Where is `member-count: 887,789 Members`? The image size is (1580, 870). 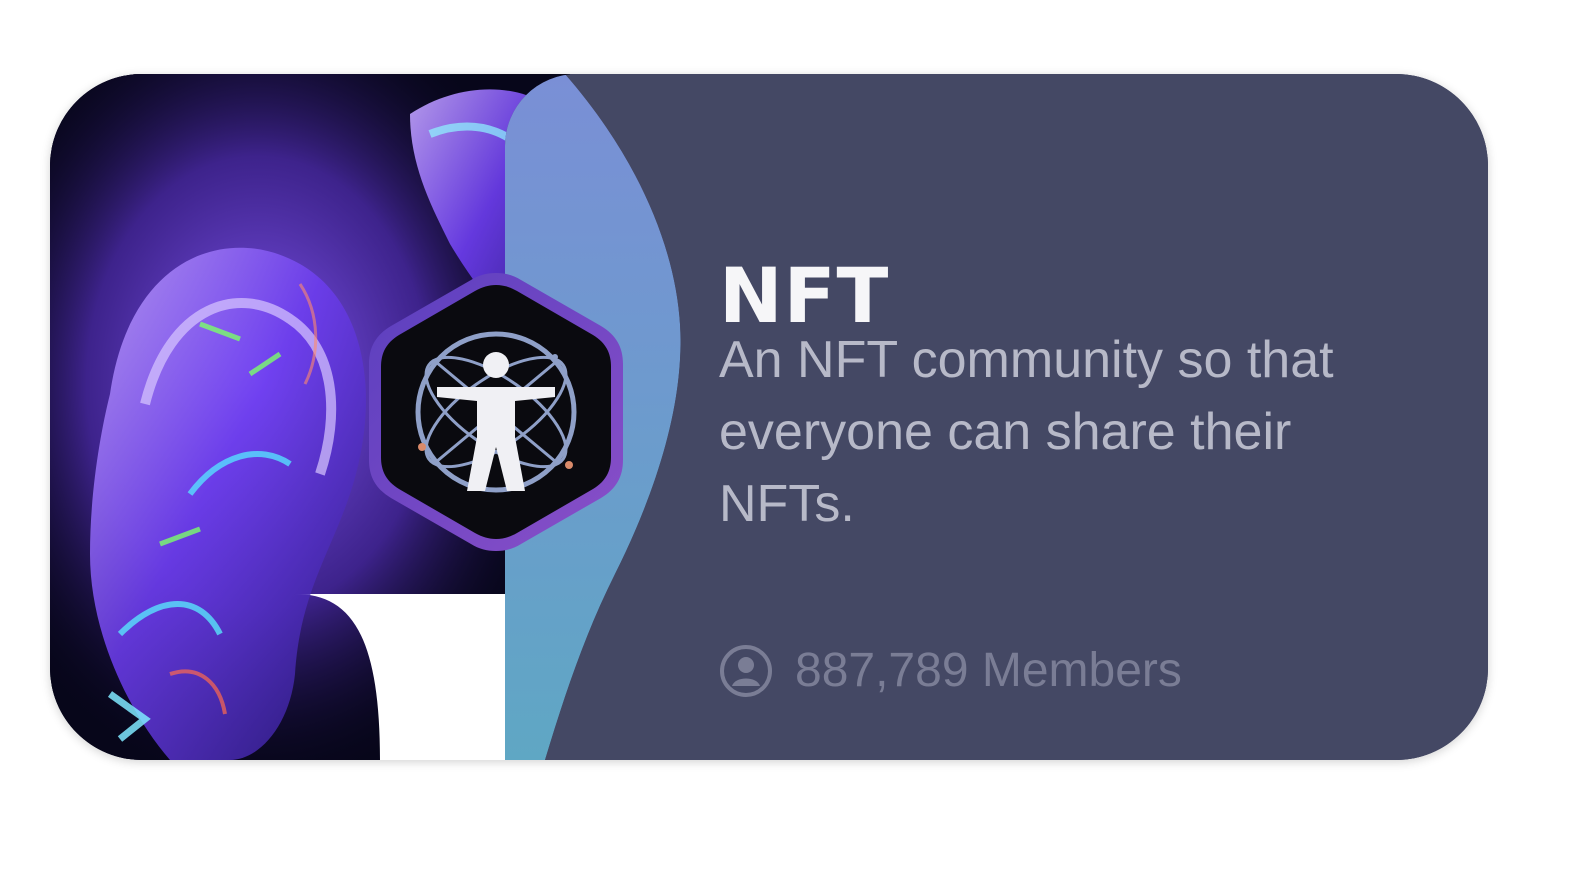
member-count: 887,789 Members is located at coordinates (950, 671).